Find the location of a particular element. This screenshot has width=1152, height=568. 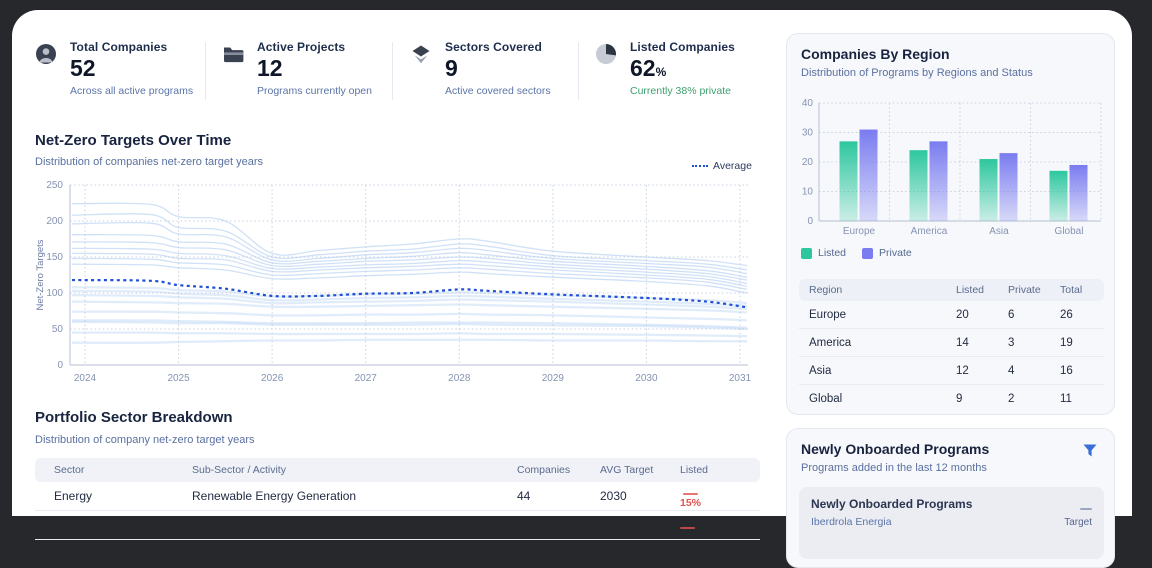

listed-badge: 15% is located at coordinates (690, 501).